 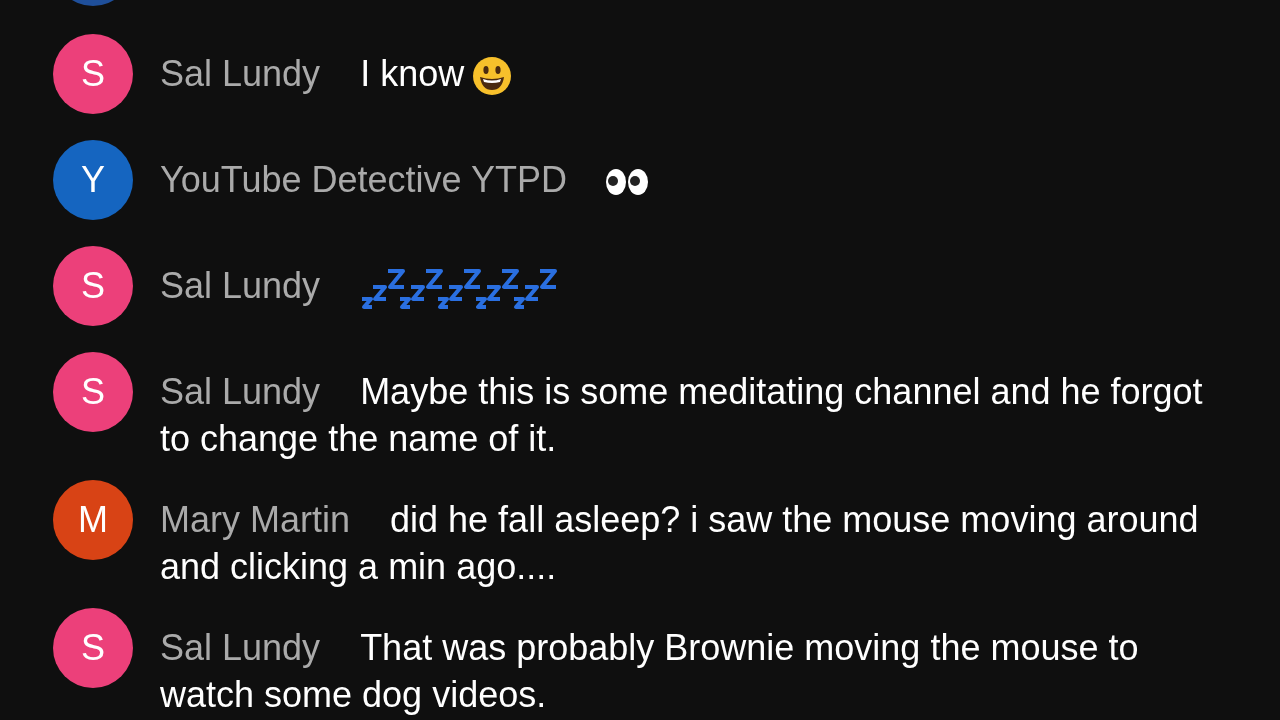 I want to click on smiley-emoji-icon, so click(x=492, y=76).